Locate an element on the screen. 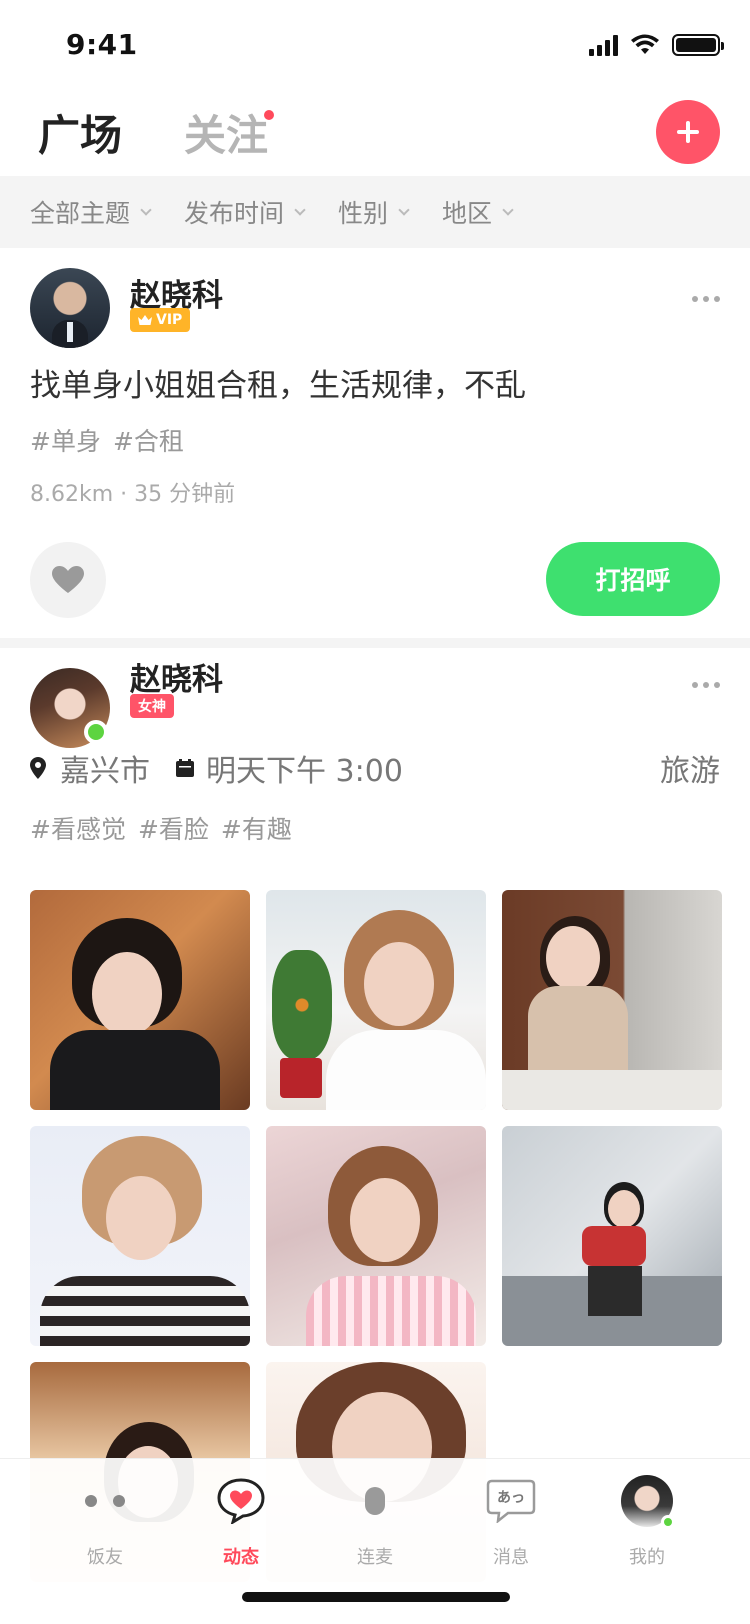 This screenshot has width=750, height=1624. divider is located at coordinates (375, 643).